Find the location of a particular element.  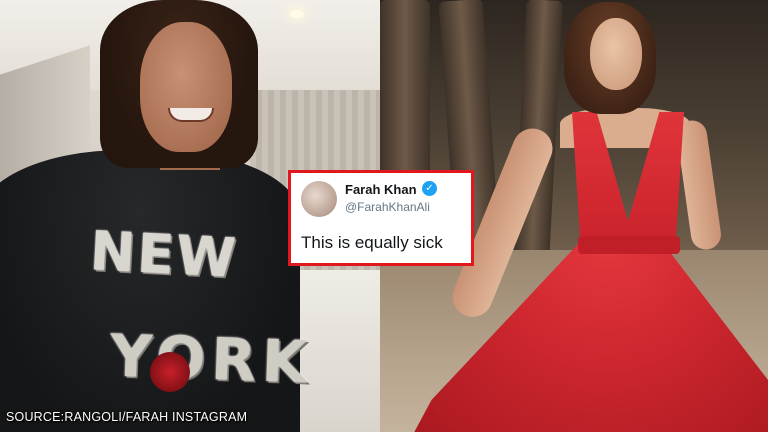

sweater-print-york: YORK is located at coordinates (211, 359).